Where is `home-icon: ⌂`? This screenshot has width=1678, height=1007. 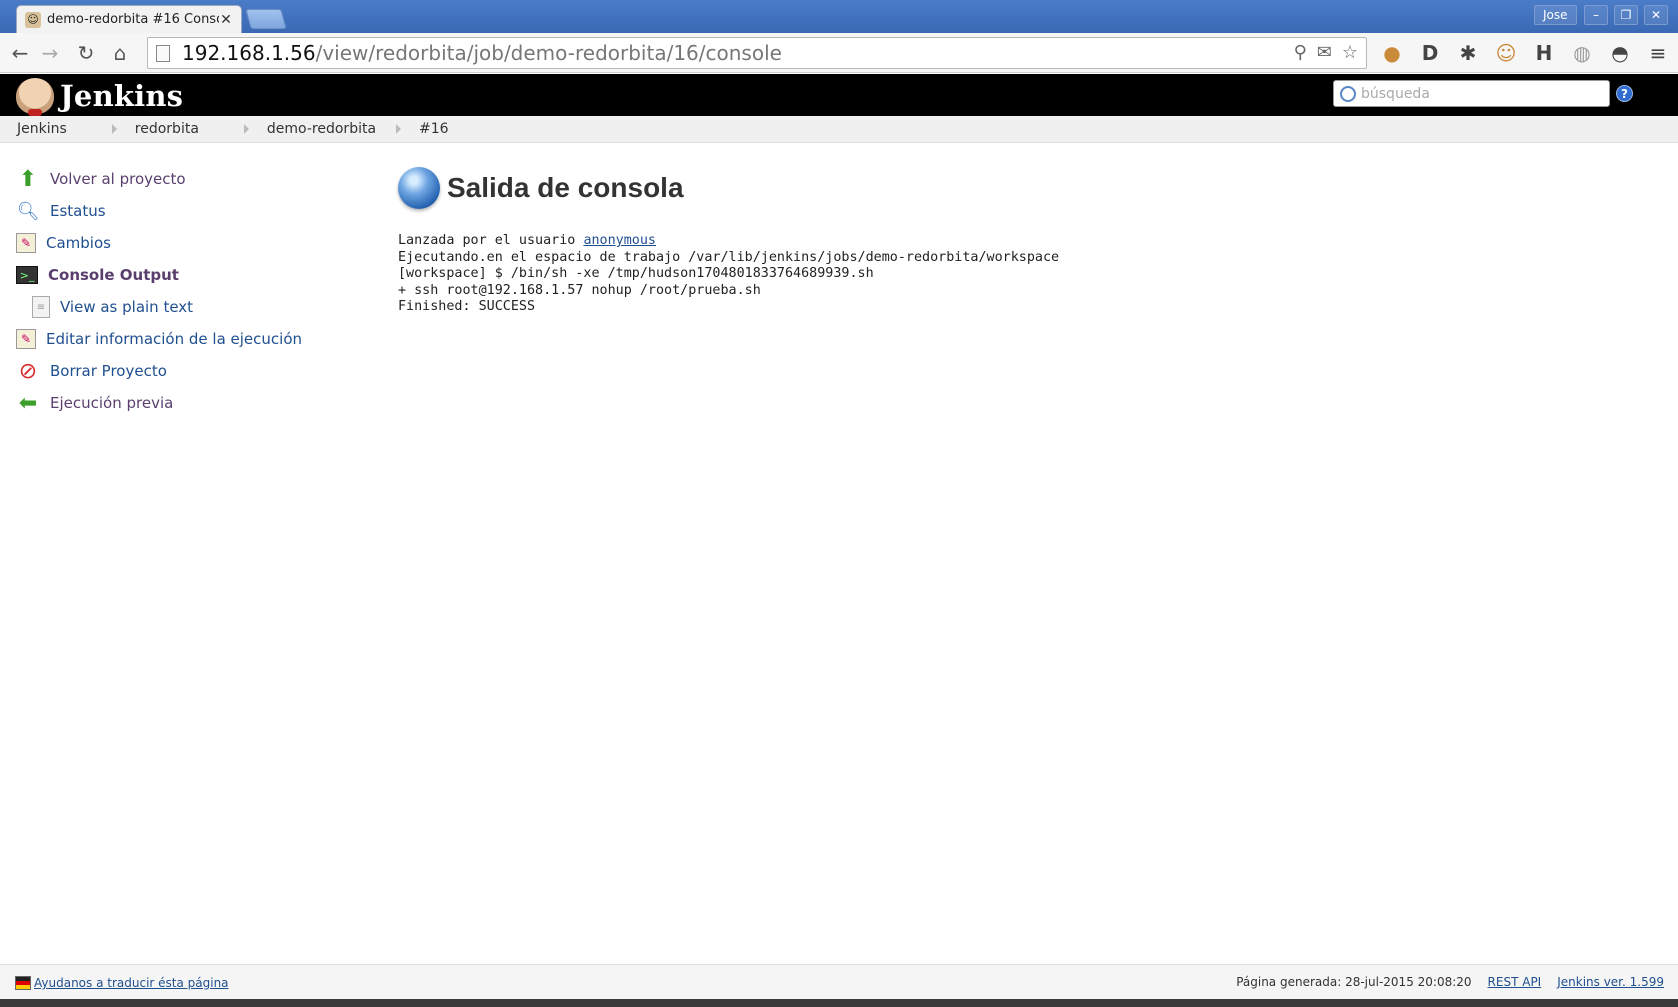
home-icon: ⌂ is located at coordinates (120, 53).